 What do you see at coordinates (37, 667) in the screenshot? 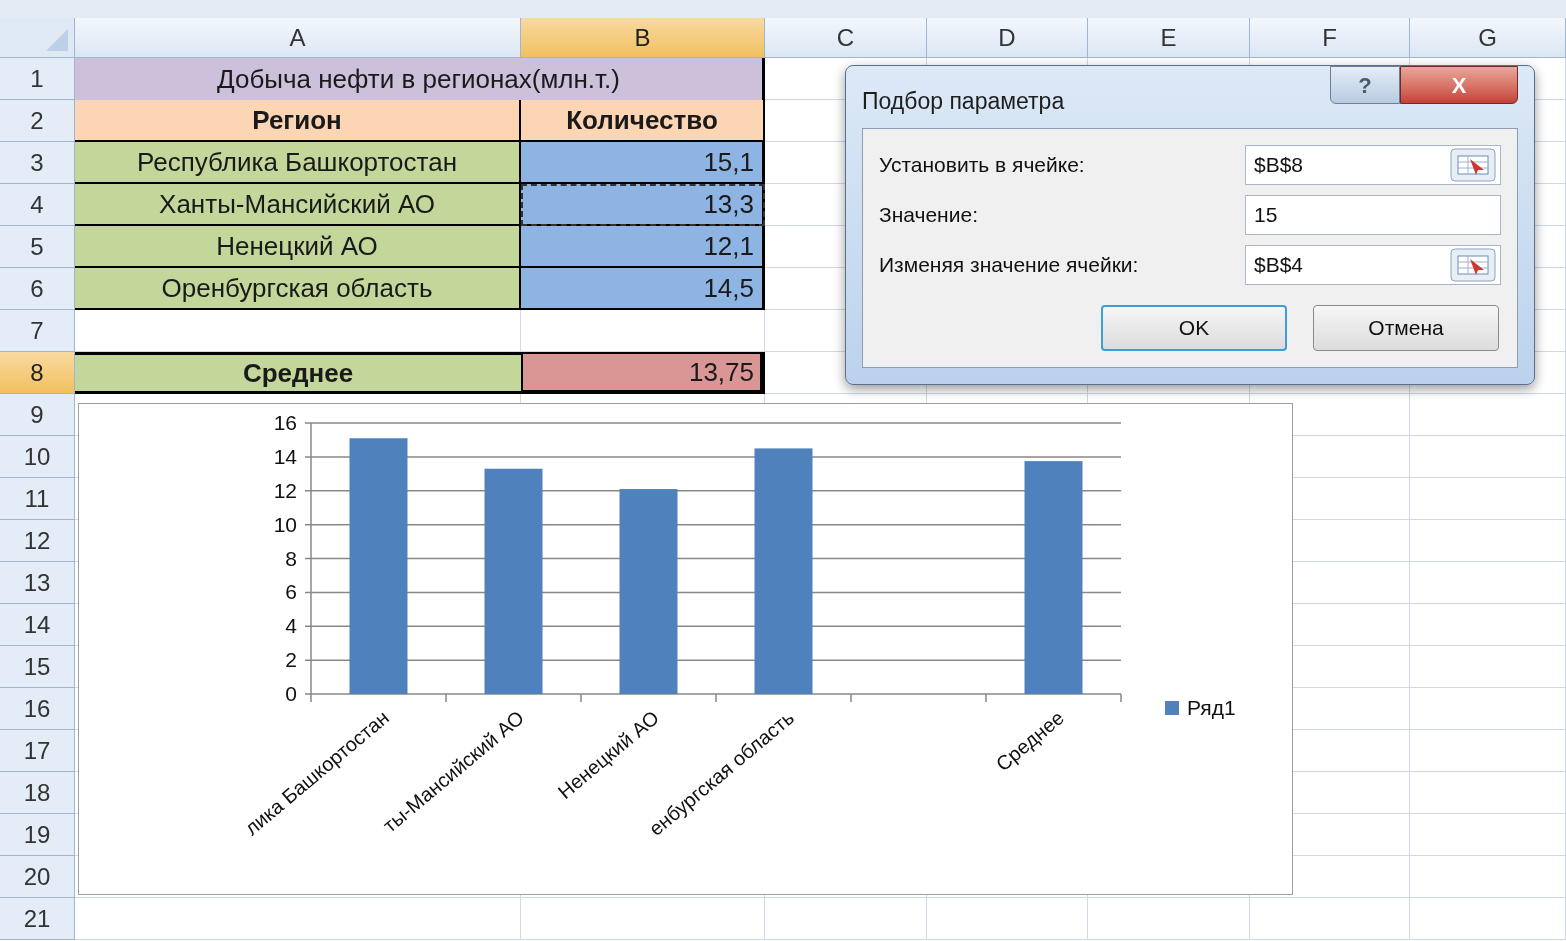
I see `row-number: 15` at bounding box center [37, 667].